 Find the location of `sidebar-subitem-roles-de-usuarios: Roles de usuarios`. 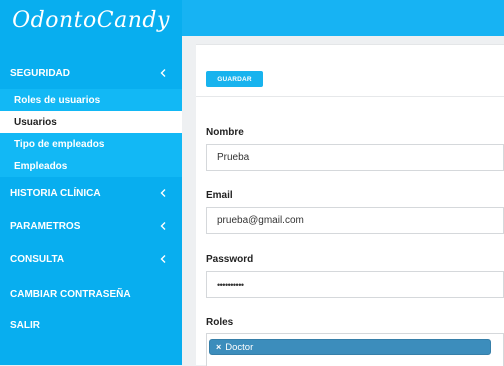

sidebar-subitem-roles-de-usuarios: Roles de usuarios is located at coordinates (91, 100).